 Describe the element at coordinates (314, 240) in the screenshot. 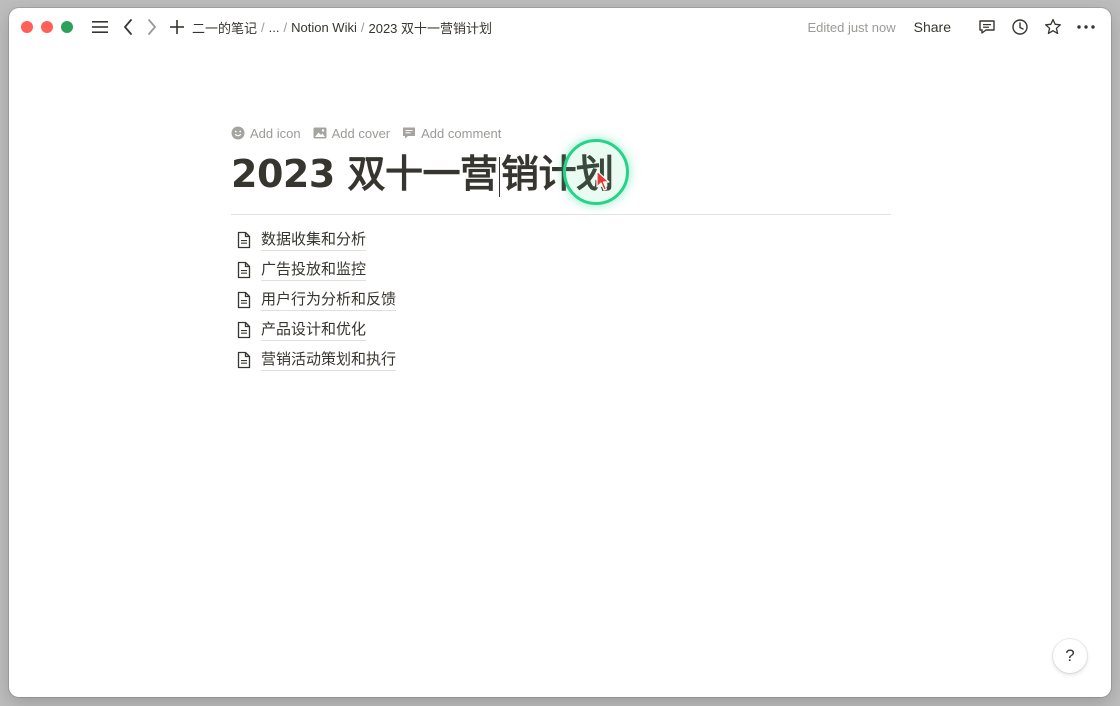

I see `subpage-title: 数据收集和分析` at that location.